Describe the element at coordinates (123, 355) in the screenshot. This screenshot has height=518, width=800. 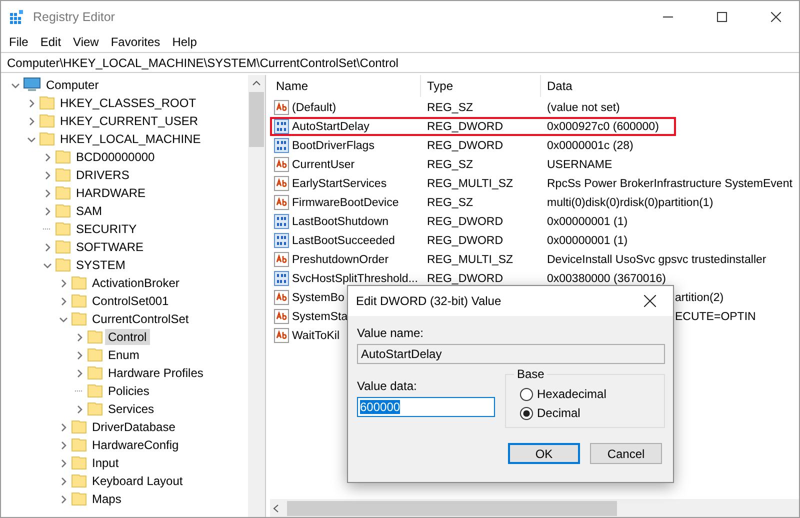
I see `tree-item: Enum` at that location.